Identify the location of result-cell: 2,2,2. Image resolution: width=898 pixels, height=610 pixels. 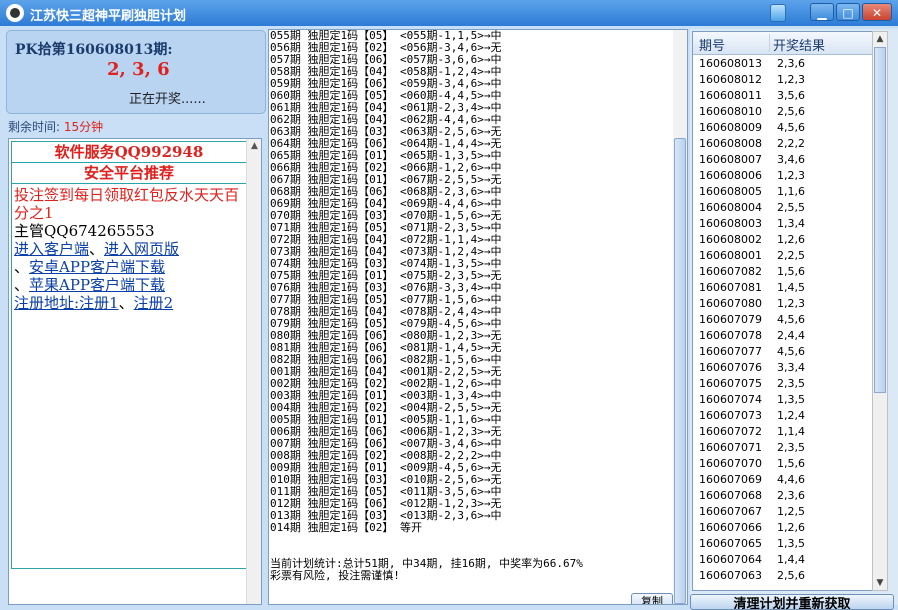
(791, 143).